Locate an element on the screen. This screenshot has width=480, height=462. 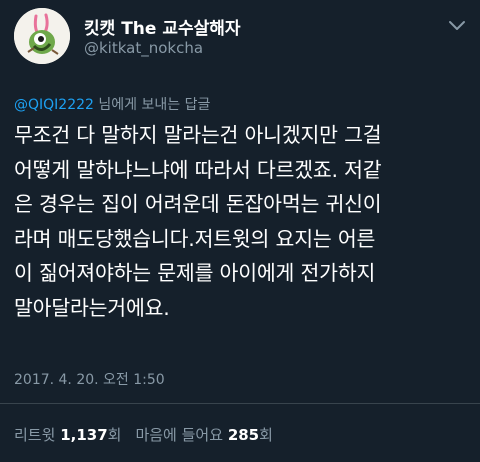
author-handle: @kitkat_nokcha is located at coordinates (143, 48).